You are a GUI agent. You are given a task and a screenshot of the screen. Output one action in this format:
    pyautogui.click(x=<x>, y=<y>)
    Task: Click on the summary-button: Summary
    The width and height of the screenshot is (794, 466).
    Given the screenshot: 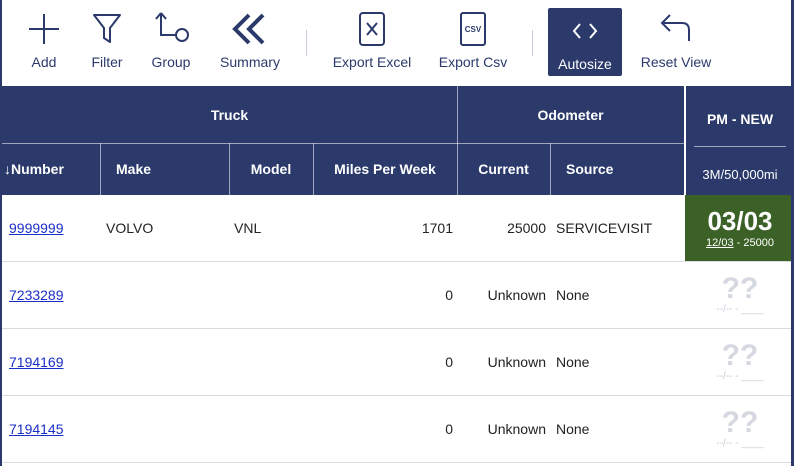 What is the action you would take?
    pyautogui.click(x=250, y=43)
    